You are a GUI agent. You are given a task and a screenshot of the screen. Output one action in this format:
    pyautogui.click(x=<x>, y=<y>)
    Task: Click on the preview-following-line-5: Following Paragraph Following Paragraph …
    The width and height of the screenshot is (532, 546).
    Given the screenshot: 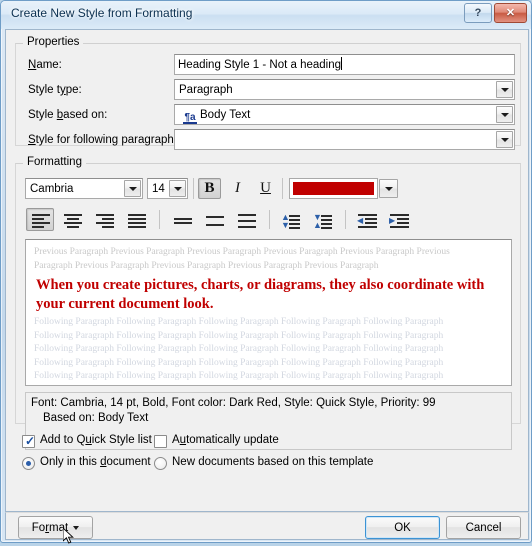 What is the action you would take?
    pyautogui.click(x=239, y=376)
    